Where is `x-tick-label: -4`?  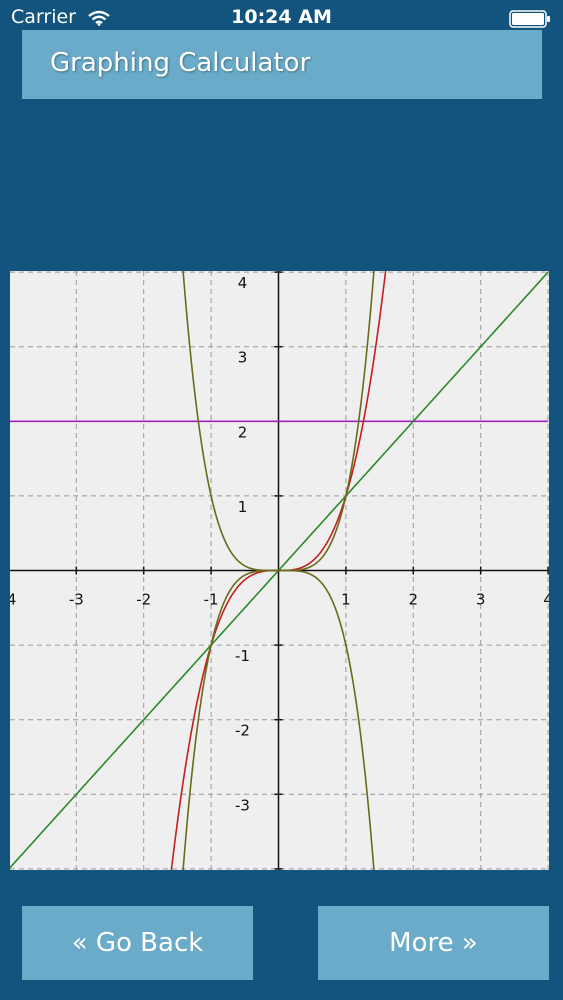 x-tick-label: -4 is located at coordinates (13, 600).